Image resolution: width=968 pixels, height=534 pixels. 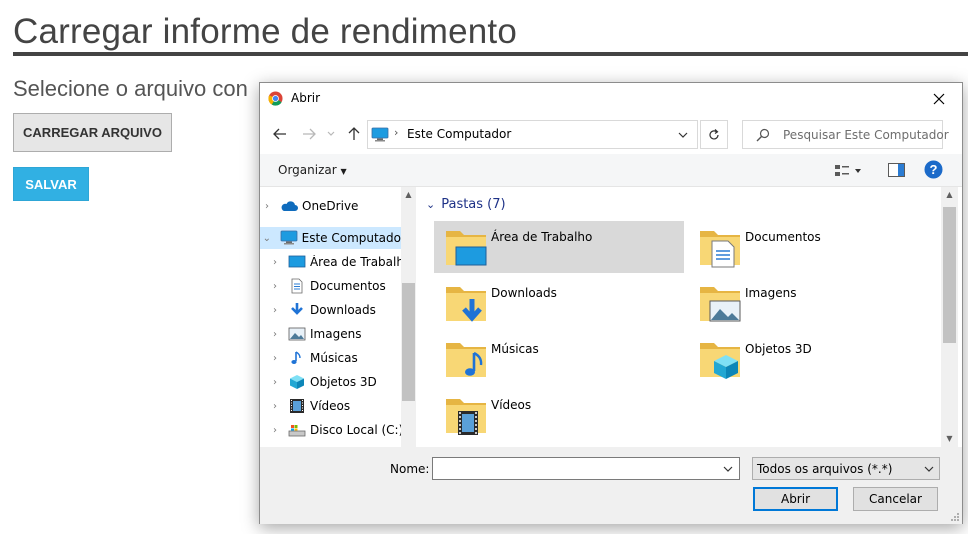 What do you see at coordinates (714, 134) in the screenshot?
I see `refresh-button` at bounding box center [714, 134].